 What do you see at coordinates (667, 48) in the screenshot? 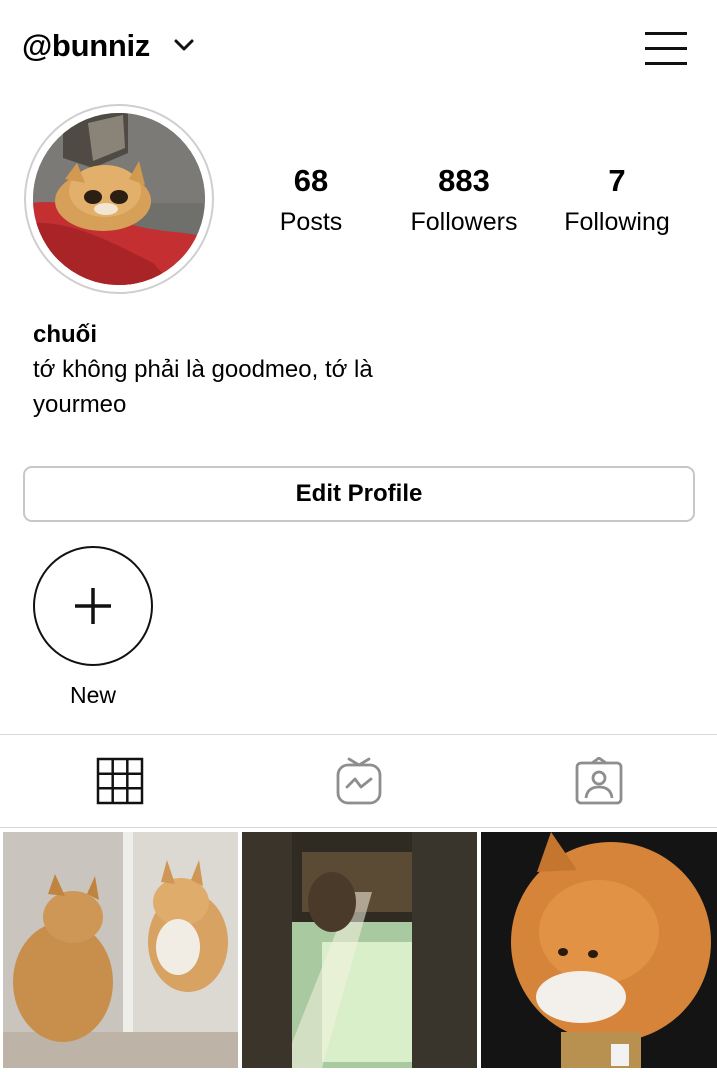
I see `hamburger-menu-icon` at bounding box center [667, 48].